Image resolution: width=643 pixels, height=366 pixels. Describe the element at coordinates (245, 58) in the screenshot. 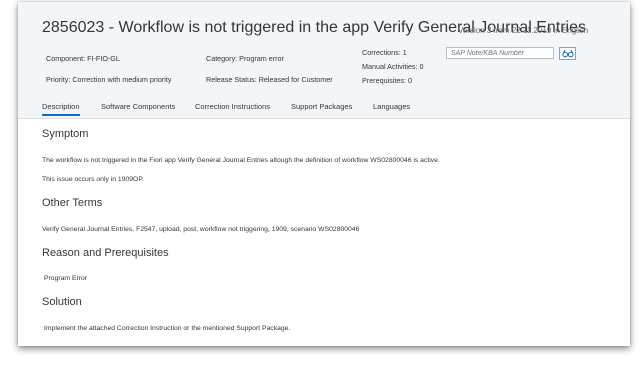

I see `meta-category: Category: Program error` at that location.